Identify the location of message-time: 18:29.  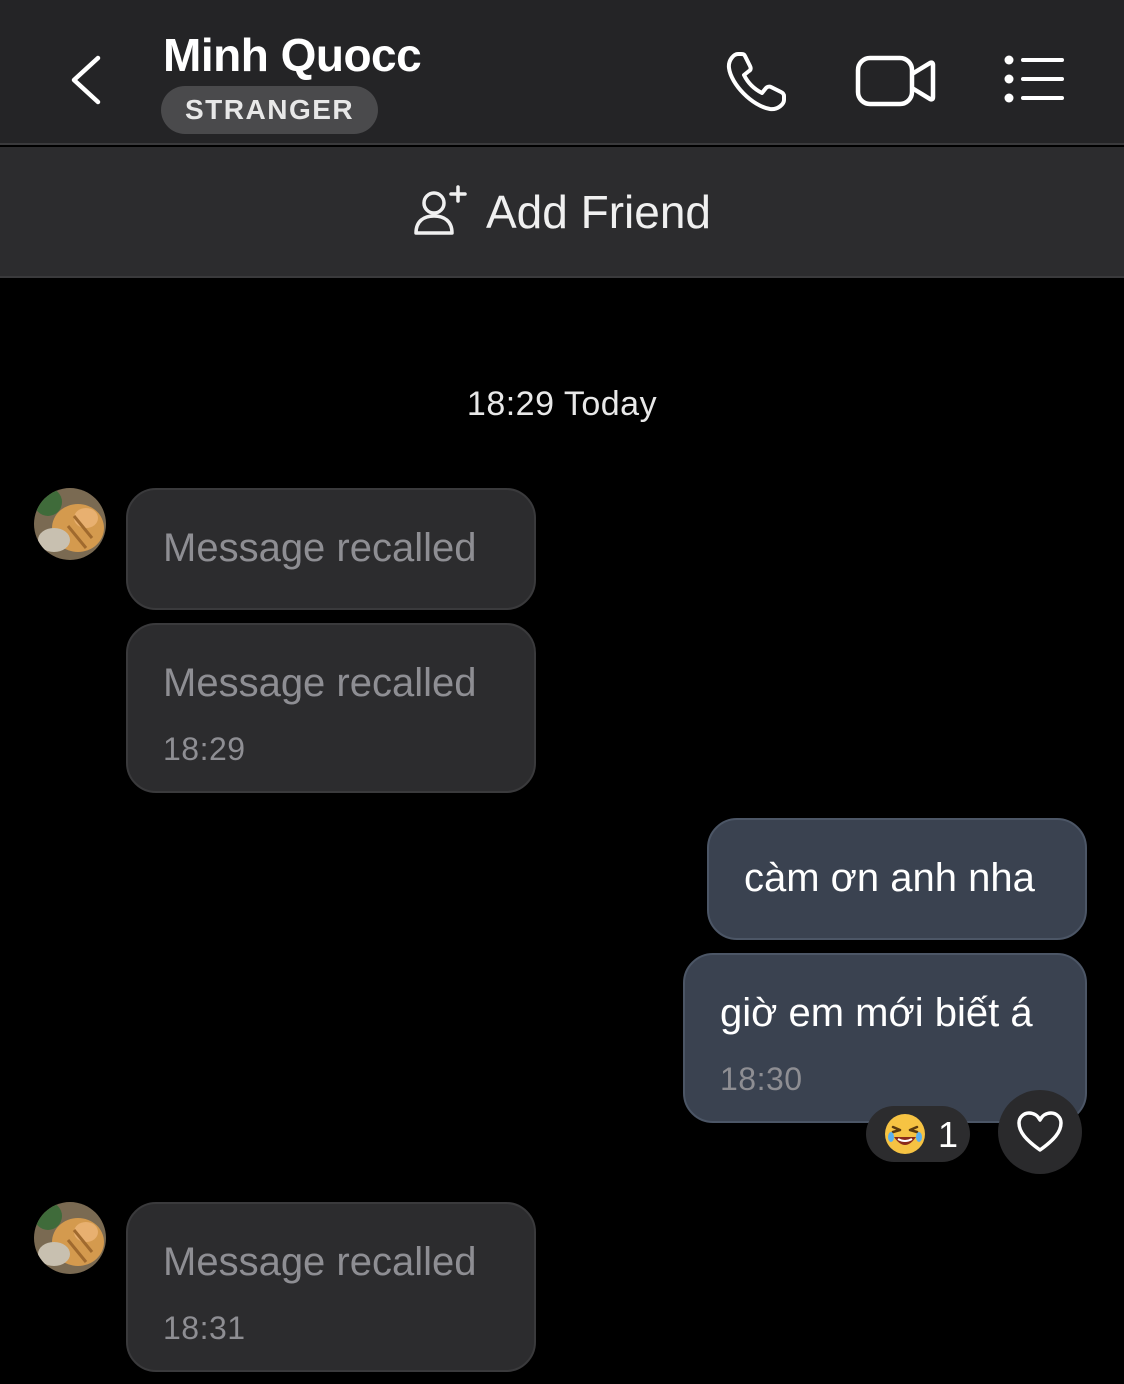
(204, 749).